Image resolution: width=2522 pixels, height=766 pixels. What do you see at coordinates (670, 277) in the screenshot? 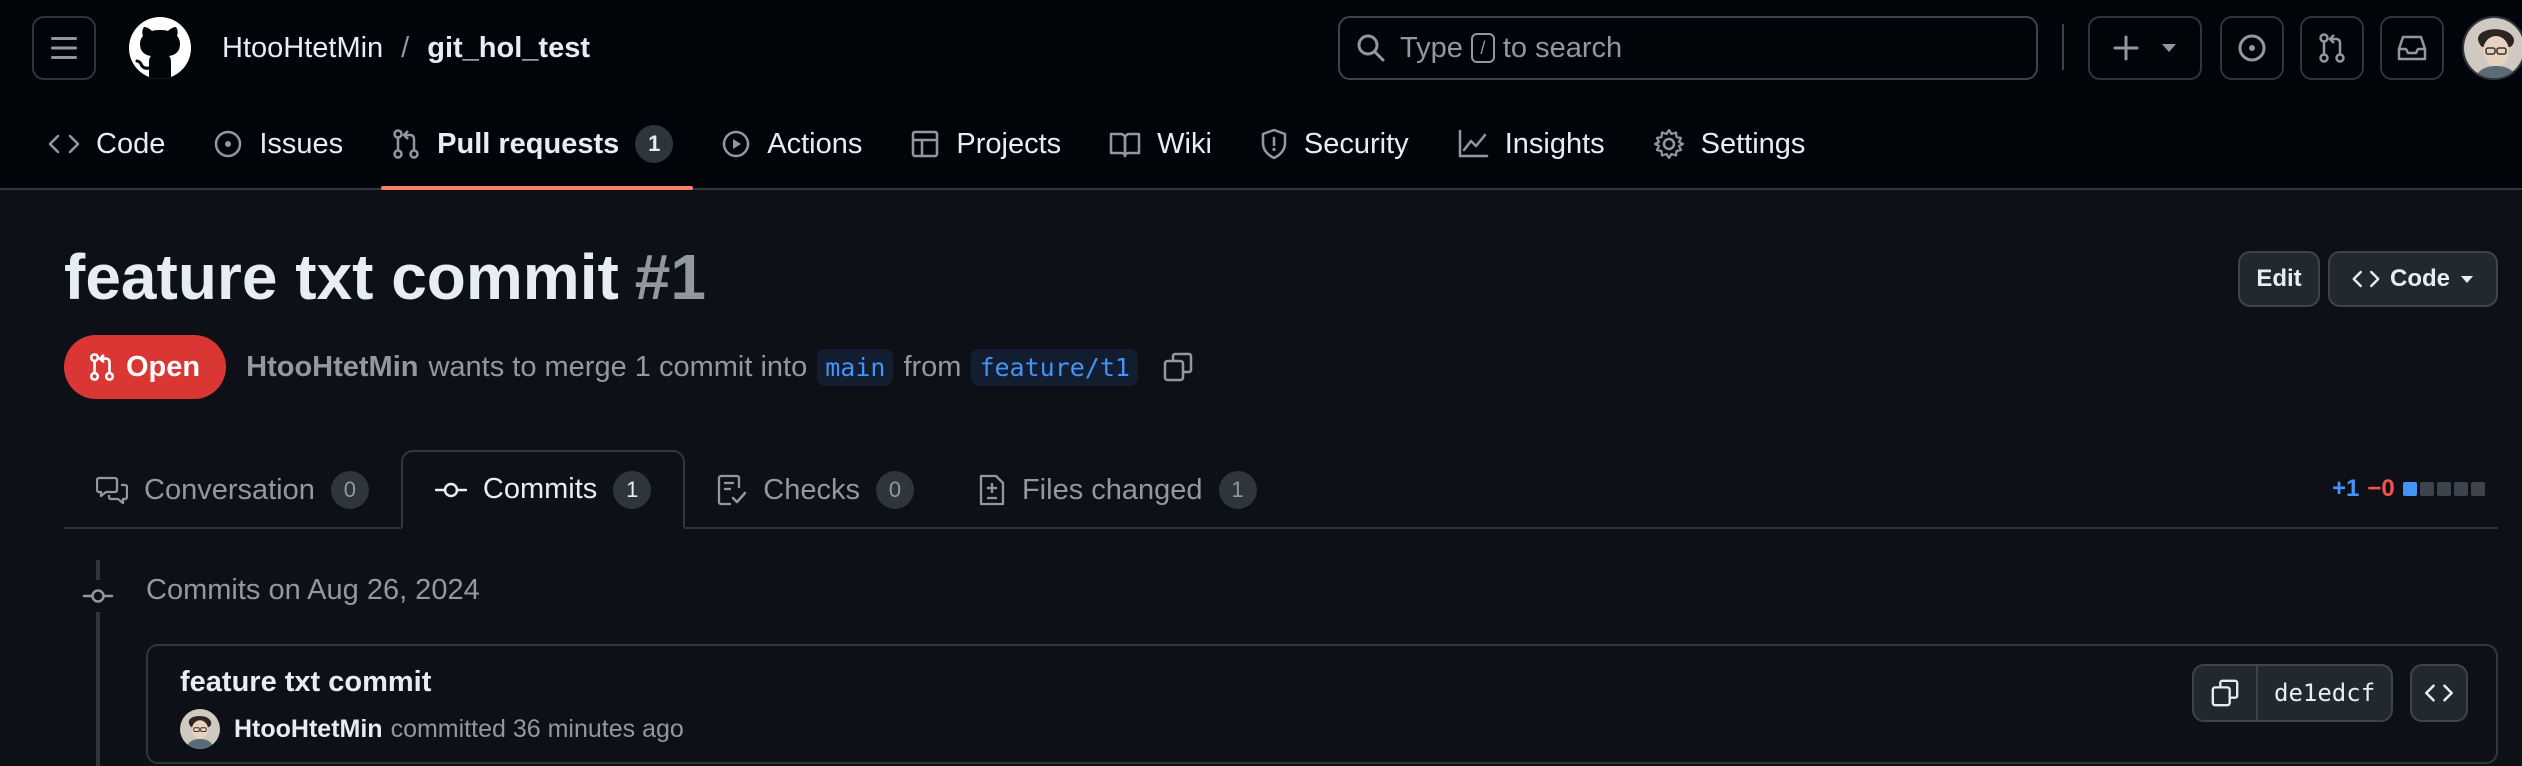
I see `pr-number: #1` at bounding box center [670, 277].